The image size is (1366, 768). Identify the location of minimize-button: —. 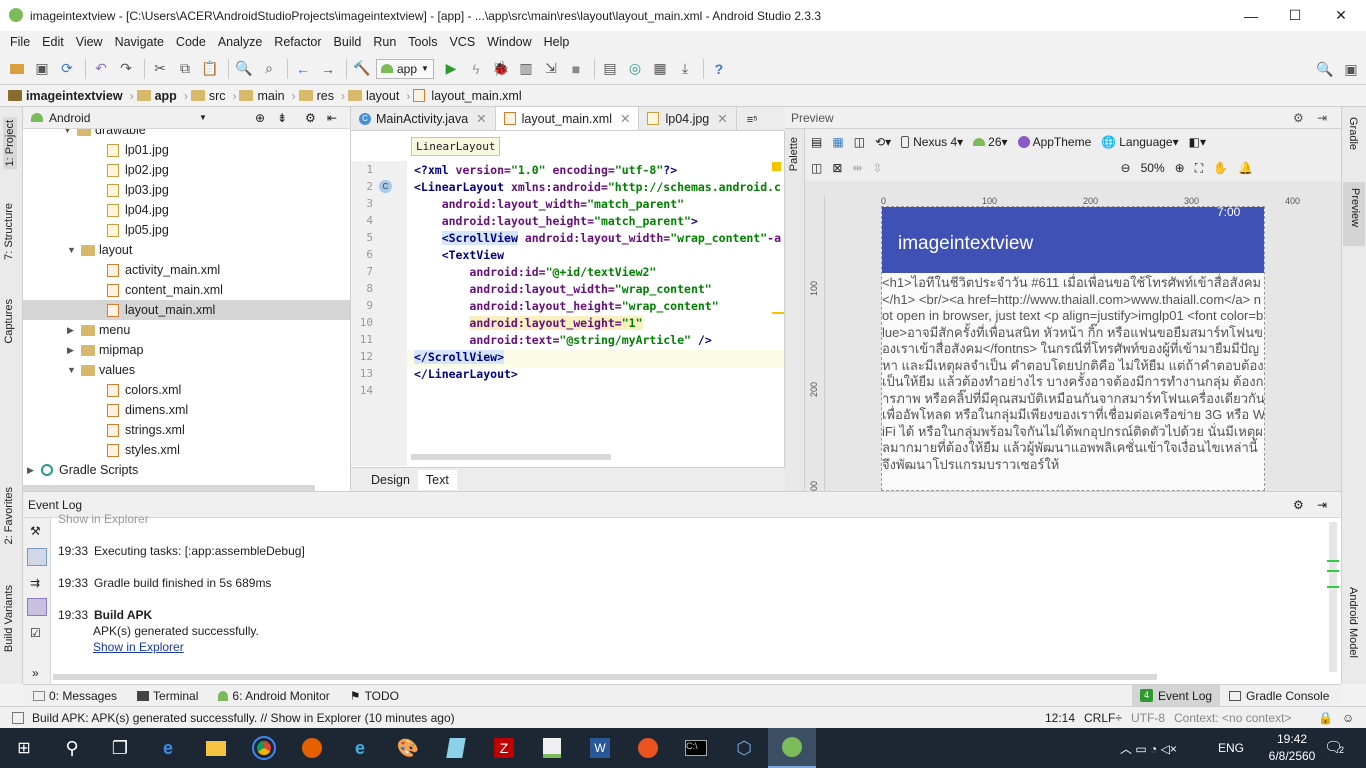
(1251, 15).